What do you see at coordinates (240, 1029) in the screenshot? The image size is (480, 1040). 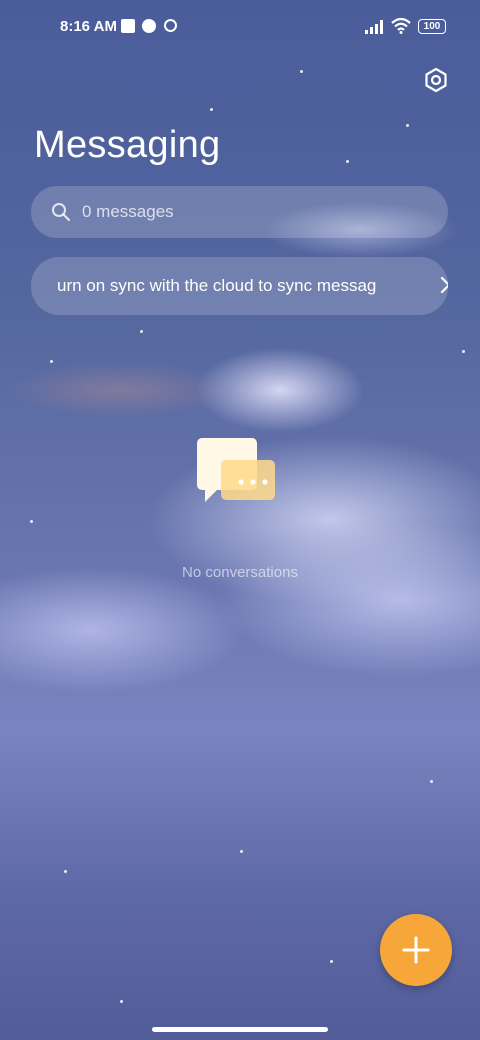 I see `home-indicator` at bounding box center [240, 1029].